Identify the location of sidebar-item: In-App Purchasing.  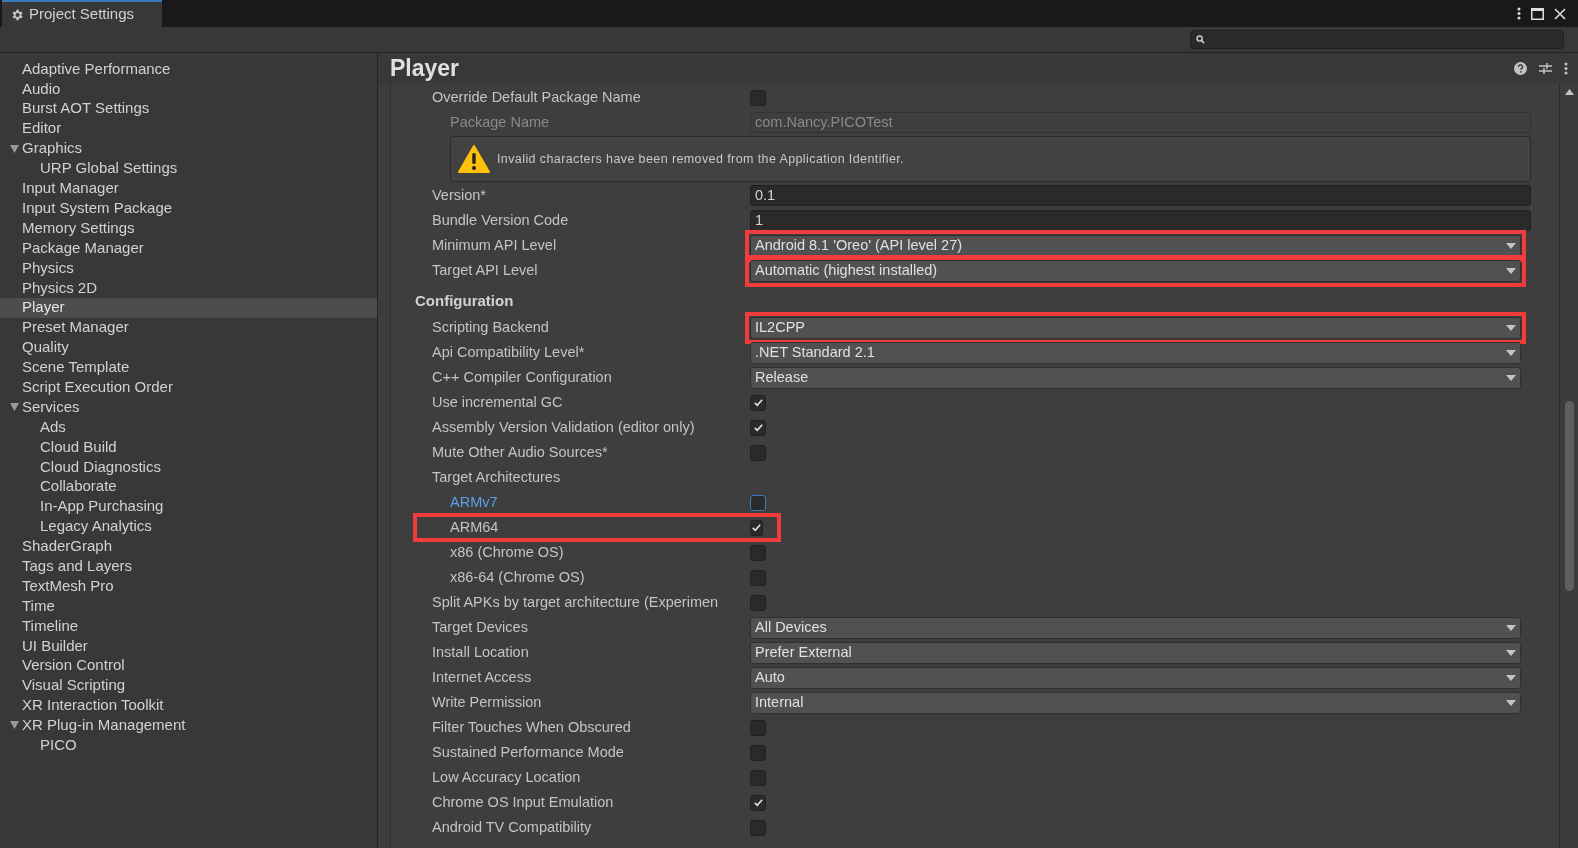
(188, 506).